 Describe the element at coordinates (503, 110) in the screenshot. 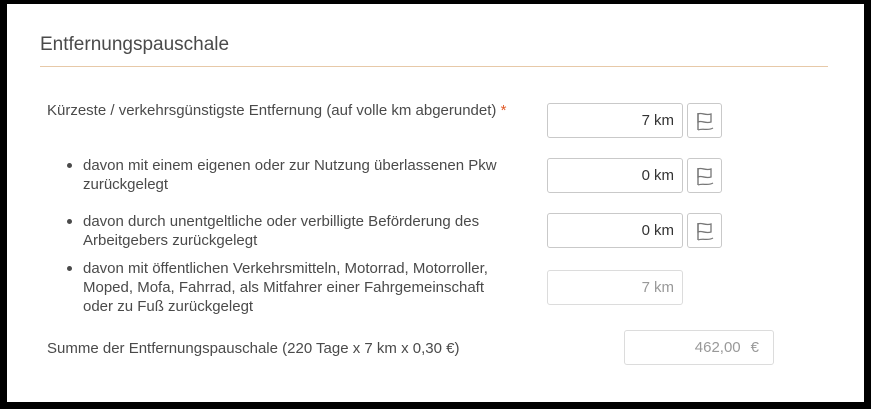

I see `required-marker: *` at that location.